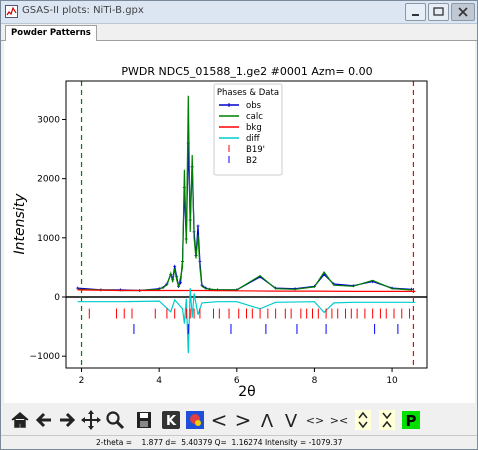 The width and height of the screenshot is (478, 450). I want to click on shift-up-button: Λ, so click(267, 420).